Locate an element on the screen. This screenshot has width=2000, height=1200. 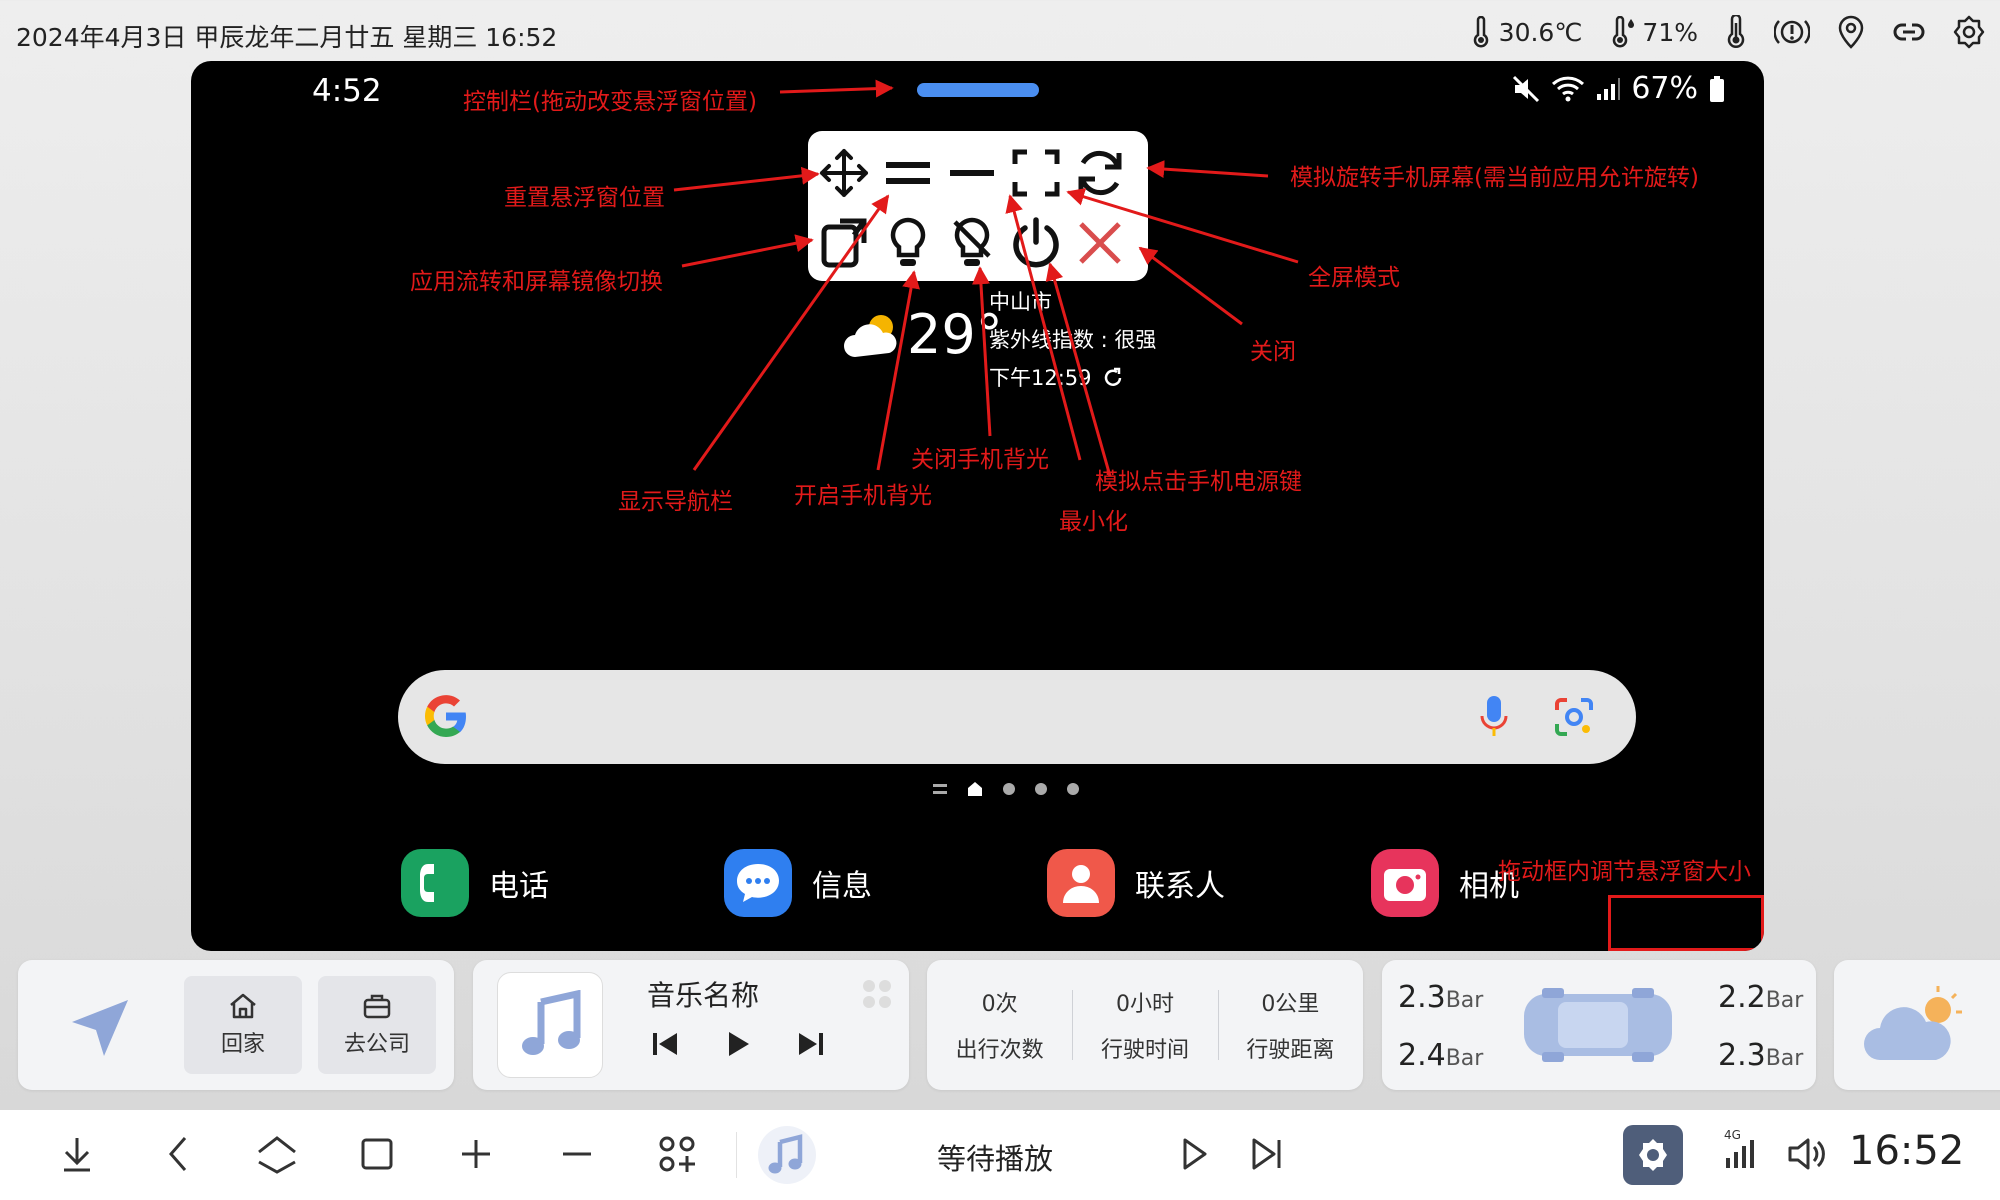
weather-updated-time: 下午12:59 is located at coordinates (1040, 378).